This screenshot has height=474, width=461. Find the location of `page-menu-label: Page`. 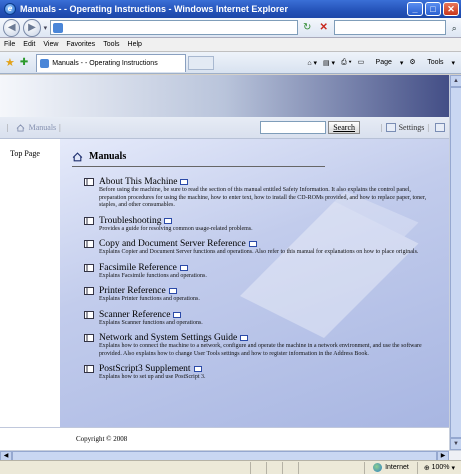

page-menu-label: Page is located at coordinates (383, 63).